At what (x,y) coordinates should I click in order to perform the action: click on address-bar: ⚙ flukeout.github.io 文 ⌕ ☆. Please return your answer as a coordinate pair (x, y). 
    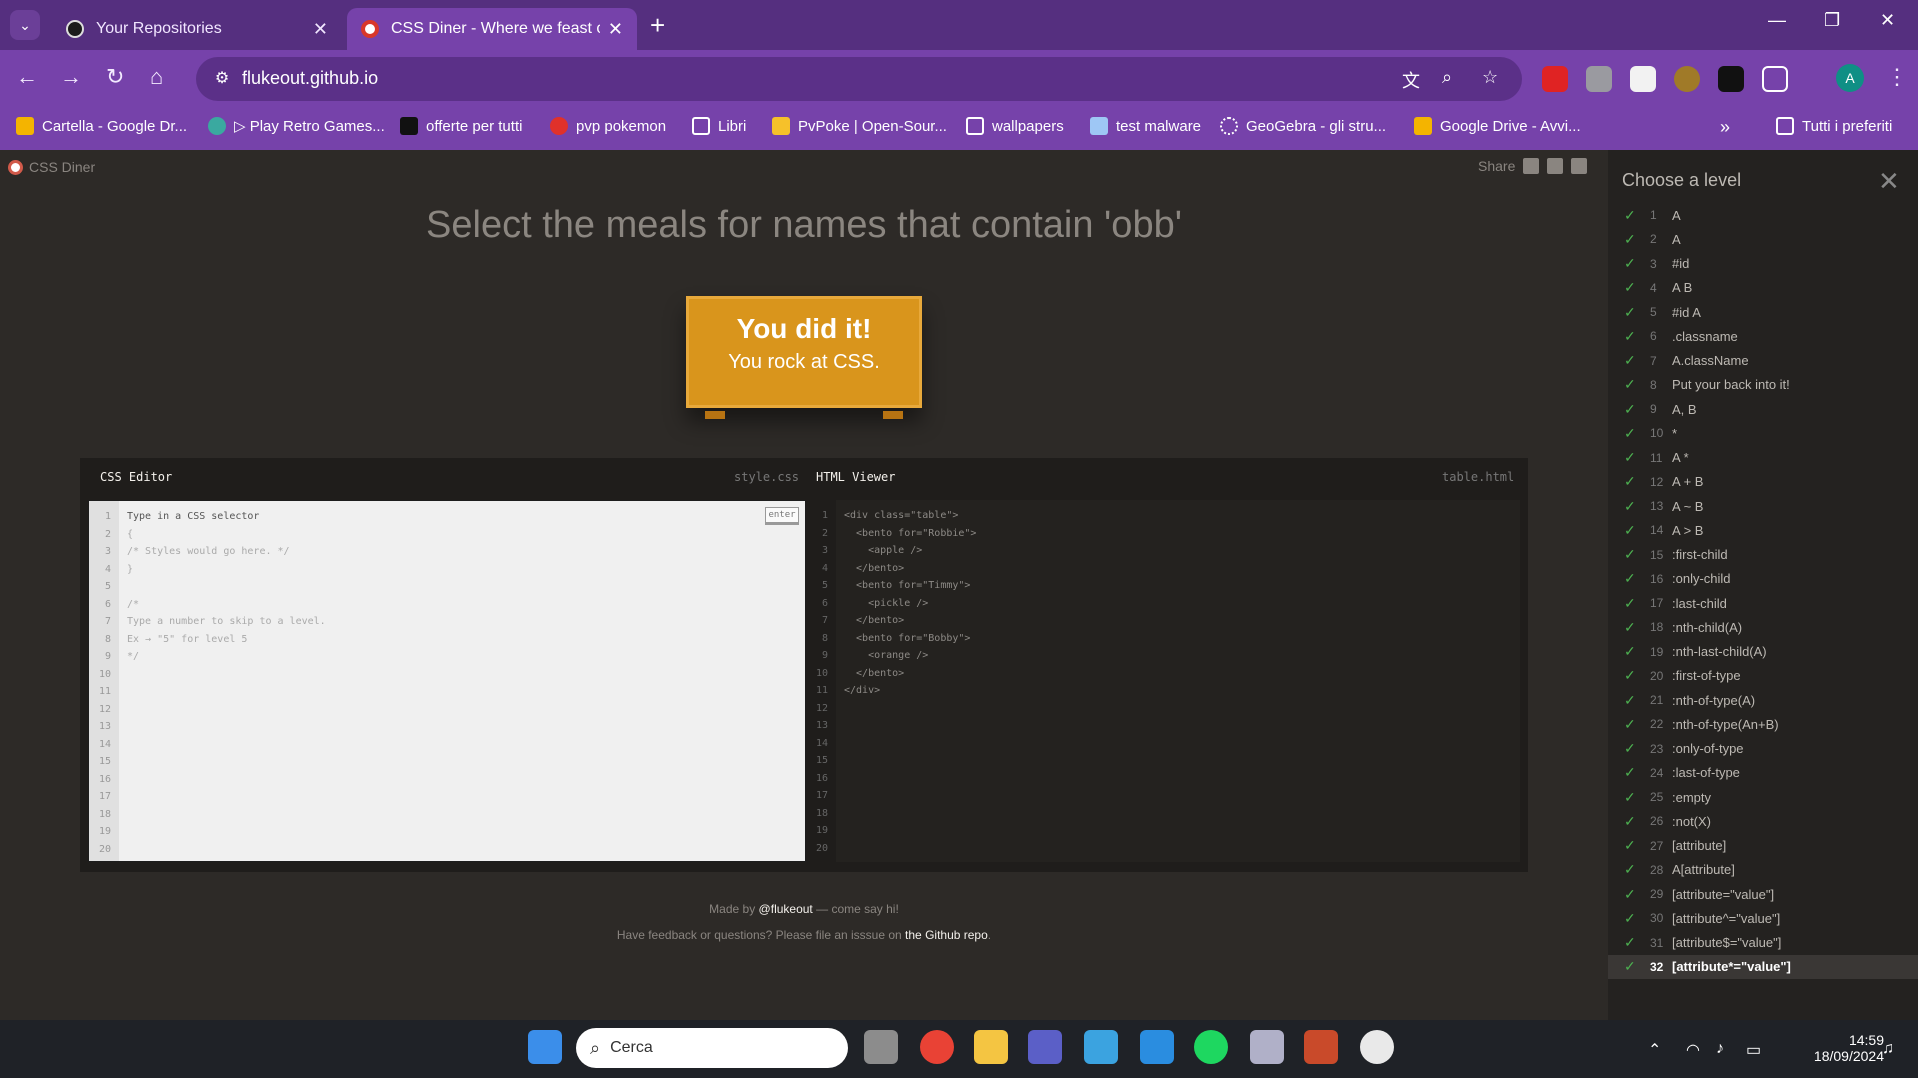
    Looking at the image, I should click on (859, 79).